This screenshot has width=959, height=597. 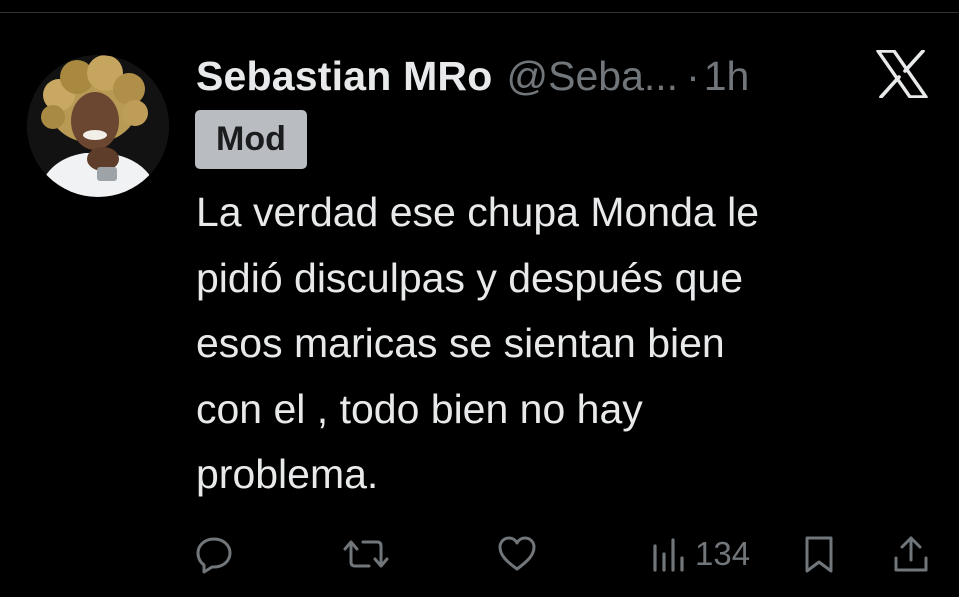 What do you see at coordinates (251, 139) in the screenshot?
I see `mod-badge: Mod` at bounding box center [251, 139].